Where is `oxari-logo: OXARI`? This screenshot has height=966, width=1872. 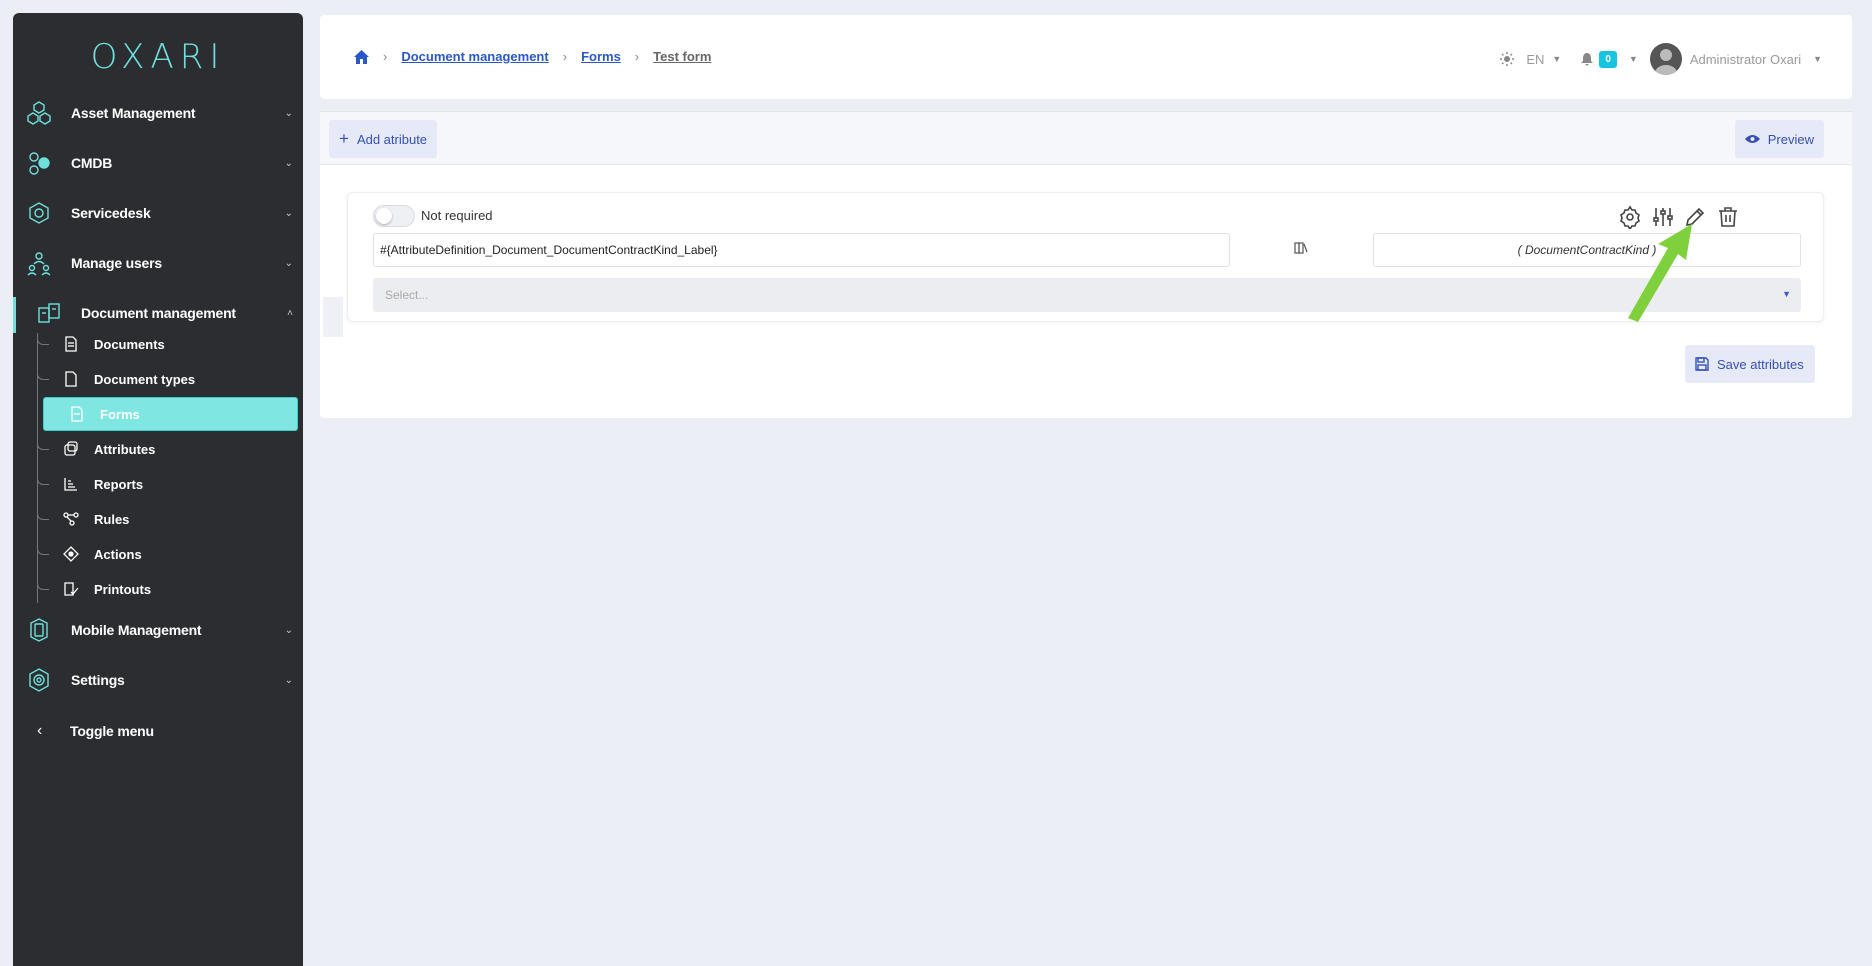
oxari-logo: OXARI is located at coordinates (158, 57).